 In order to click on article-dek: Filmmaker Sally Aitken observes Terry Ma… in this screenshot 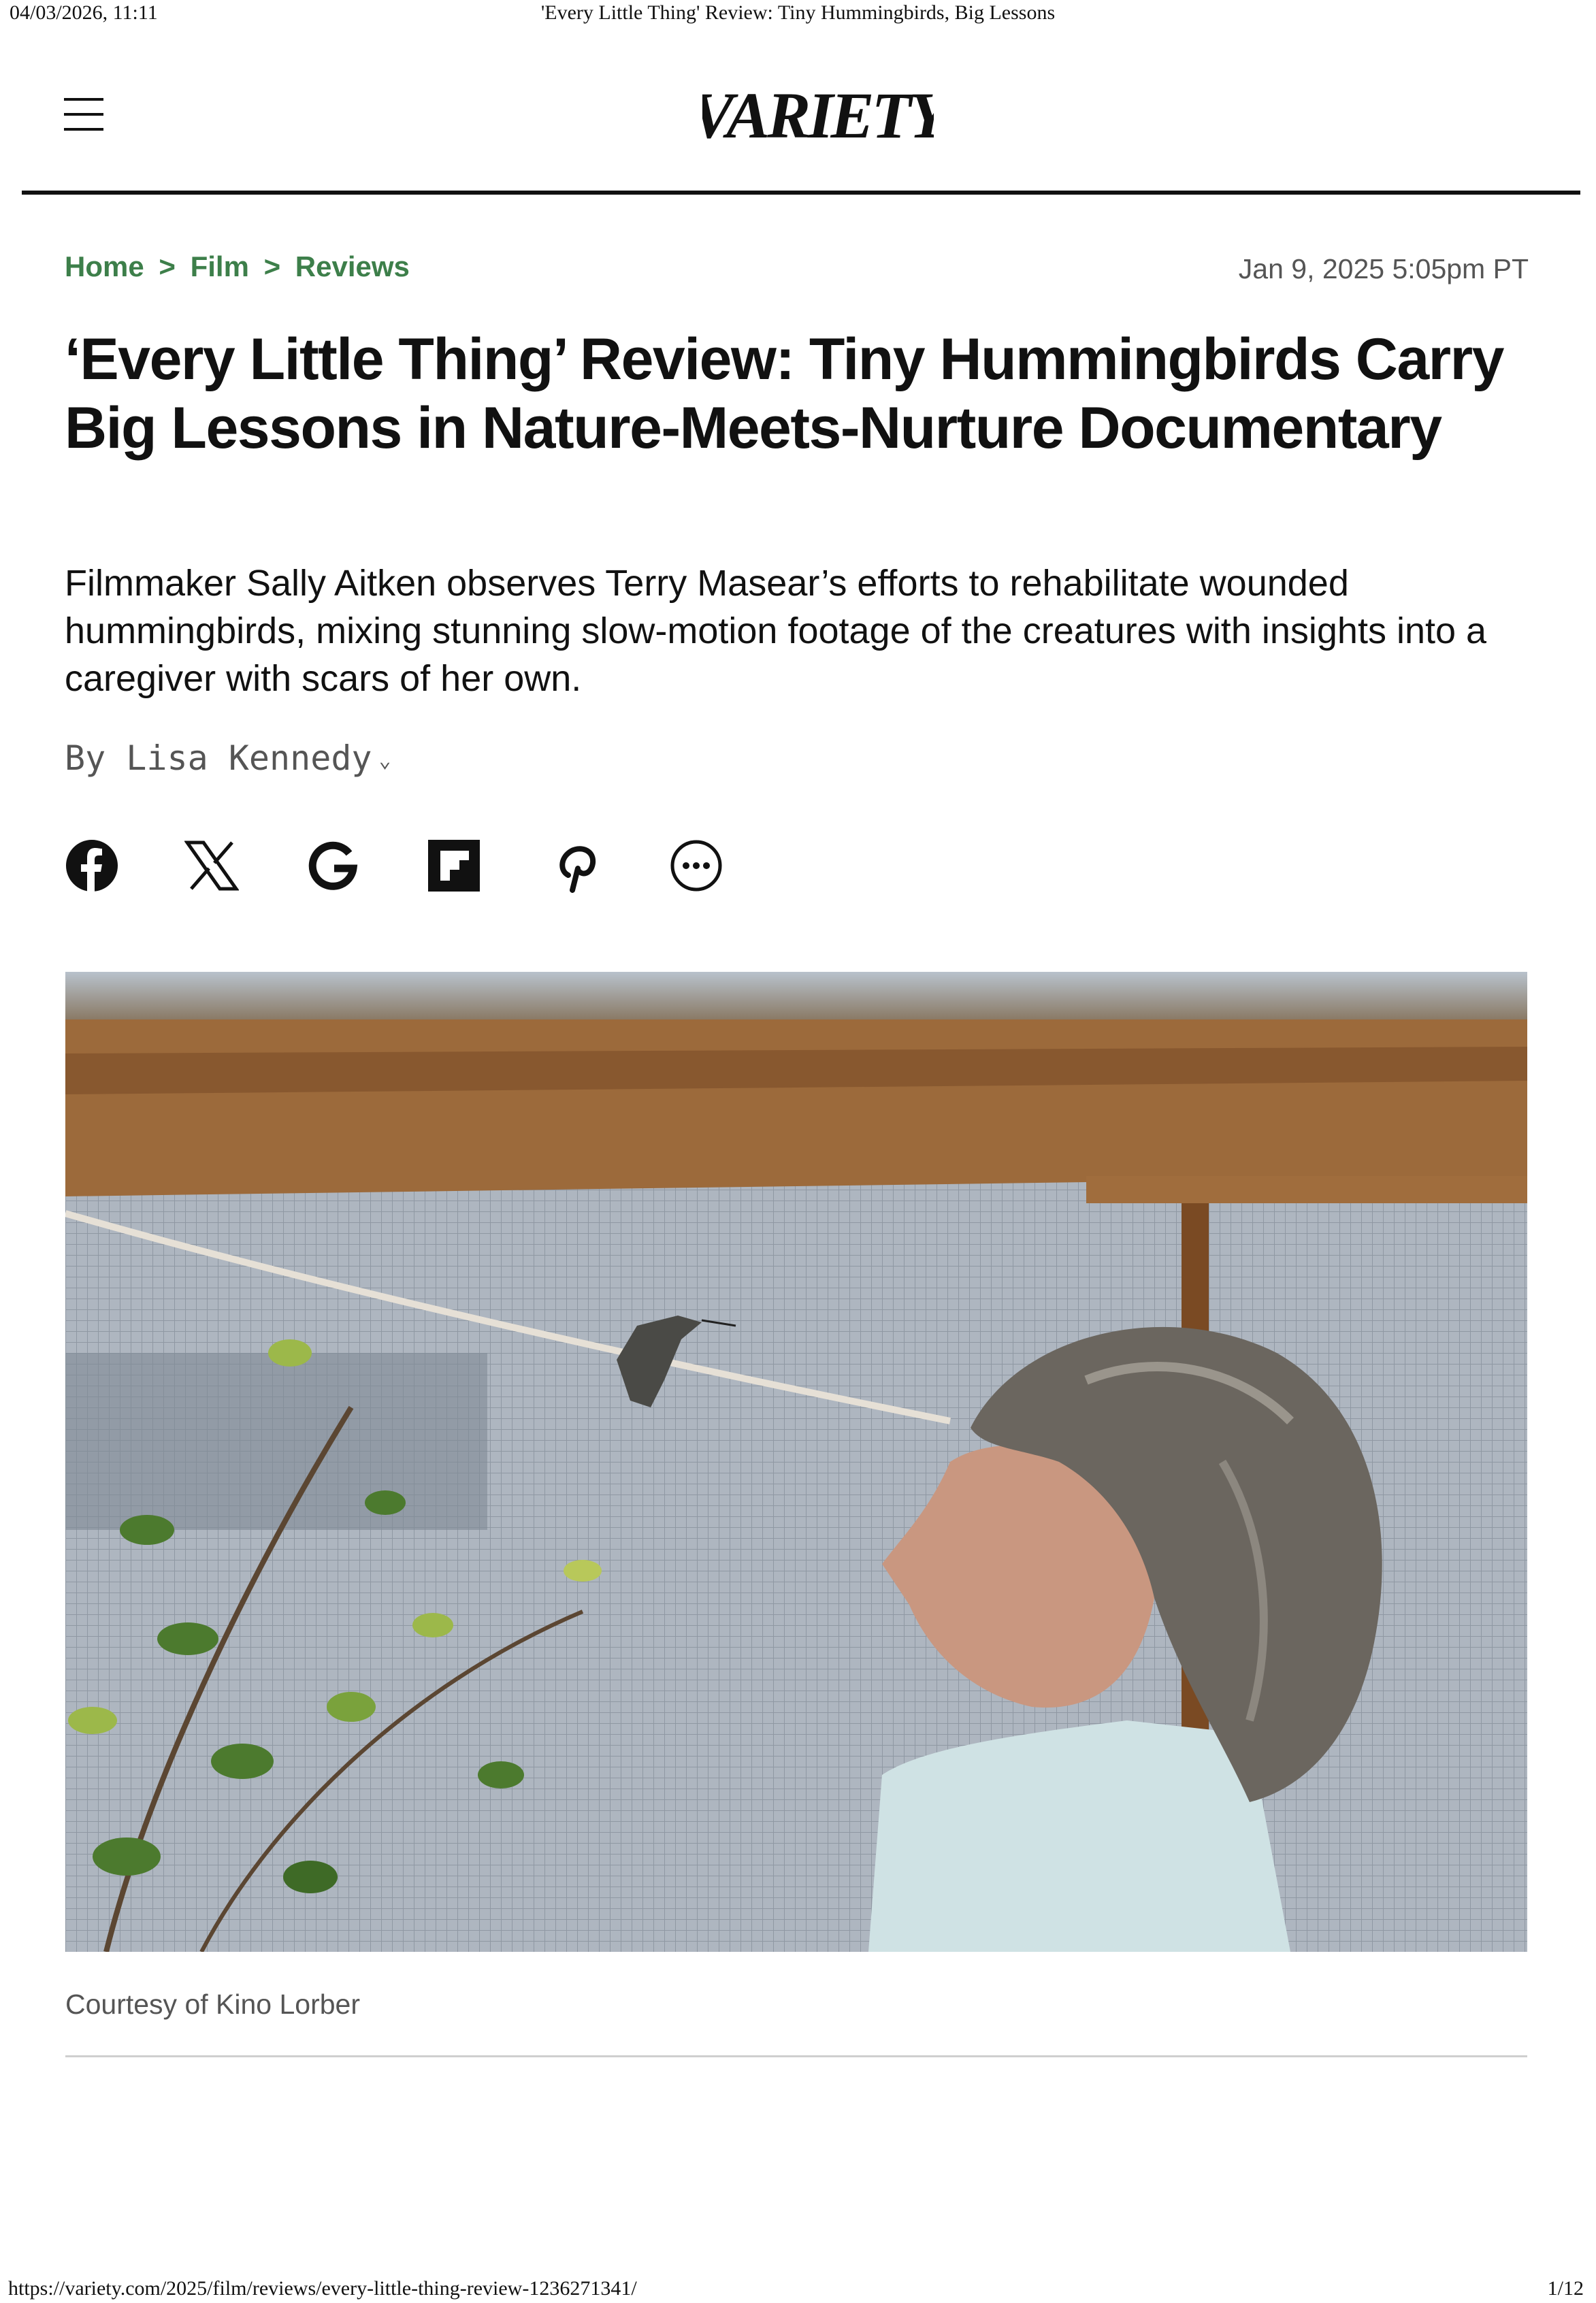, I will do `click(776, 631)`.